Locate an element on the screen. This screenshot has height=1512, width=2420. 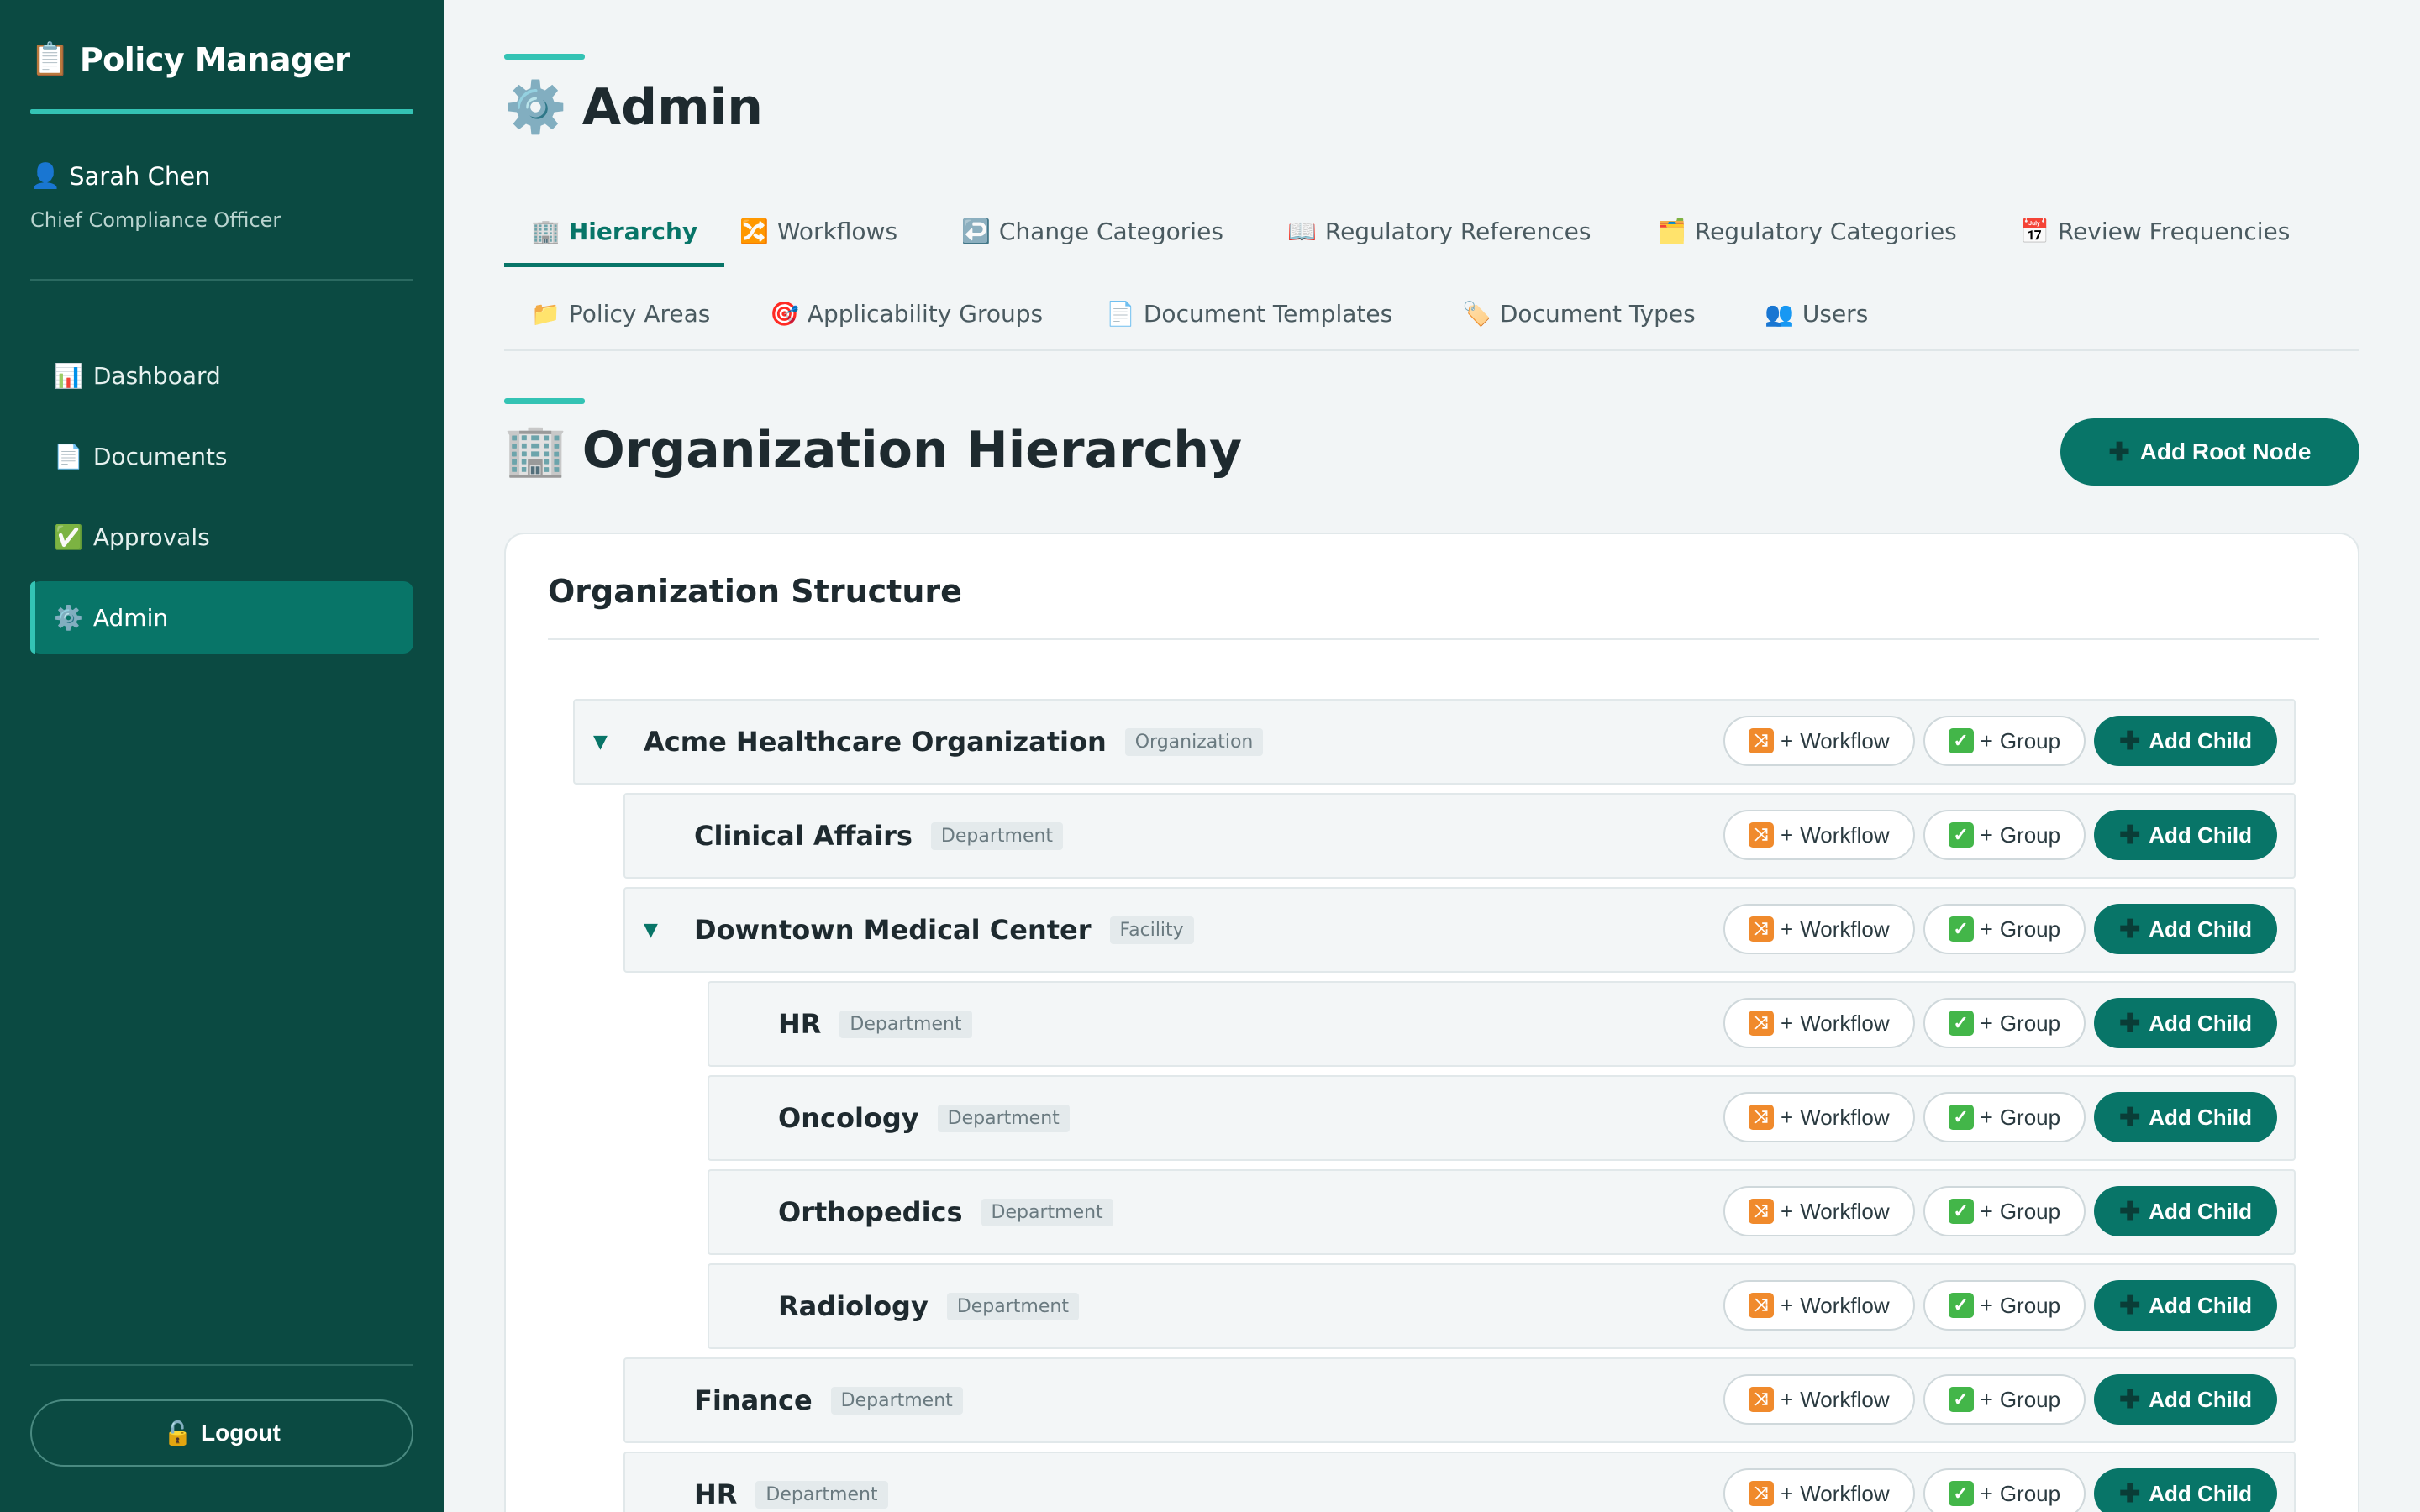
add-root-label: Add Root Node is located at coordinates (2225, 451).